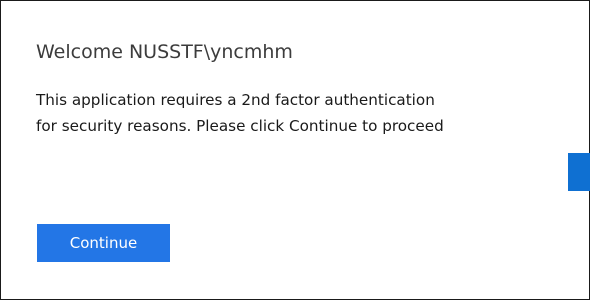  What do you see at coordinates (579, 172) in the screenshot?
I see `side-button-edge` at bounding box center [579, 172].